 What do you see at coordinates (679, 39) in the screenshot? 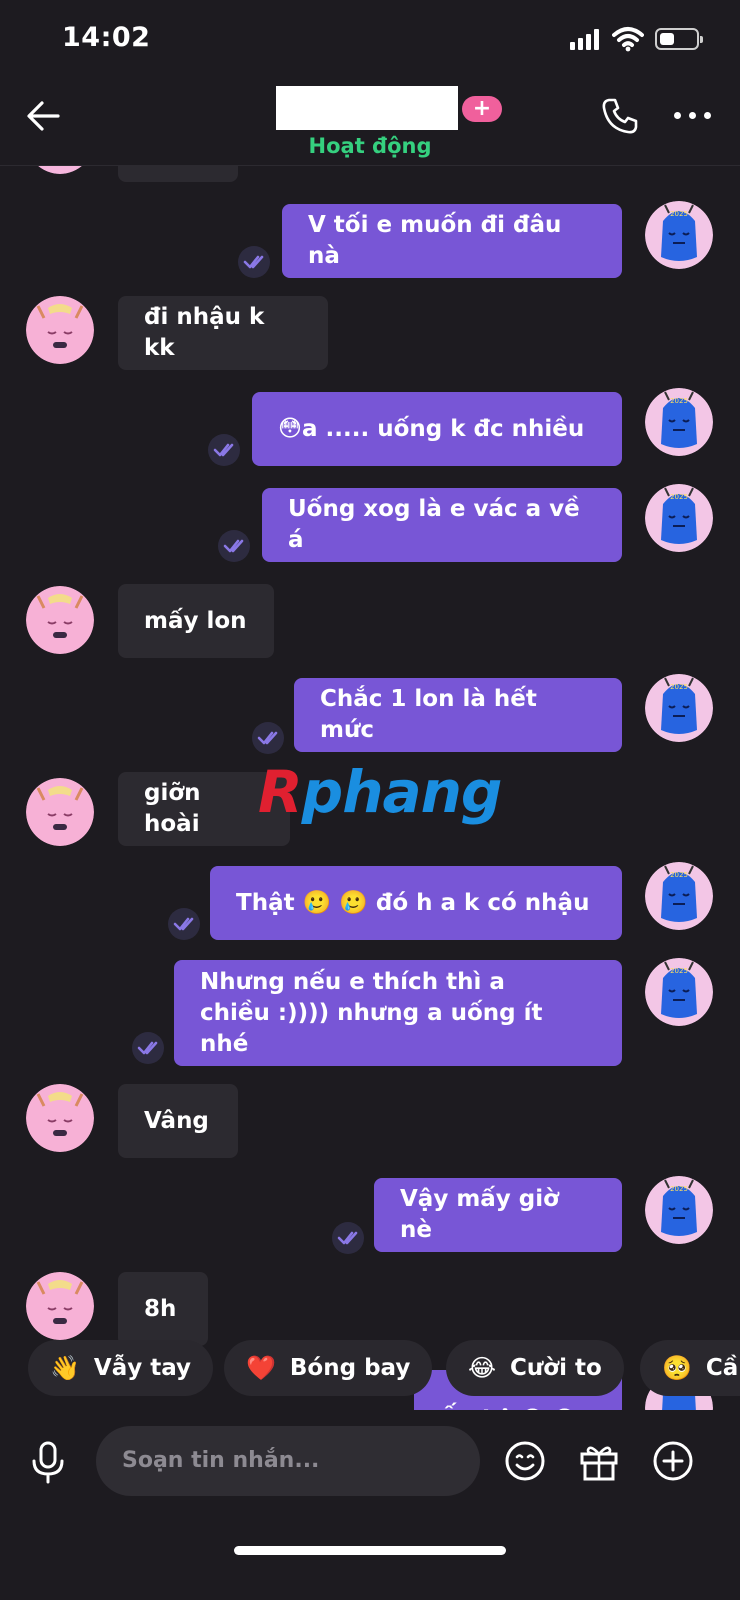
I see `battery-icon` at bounding box center [679, 39].